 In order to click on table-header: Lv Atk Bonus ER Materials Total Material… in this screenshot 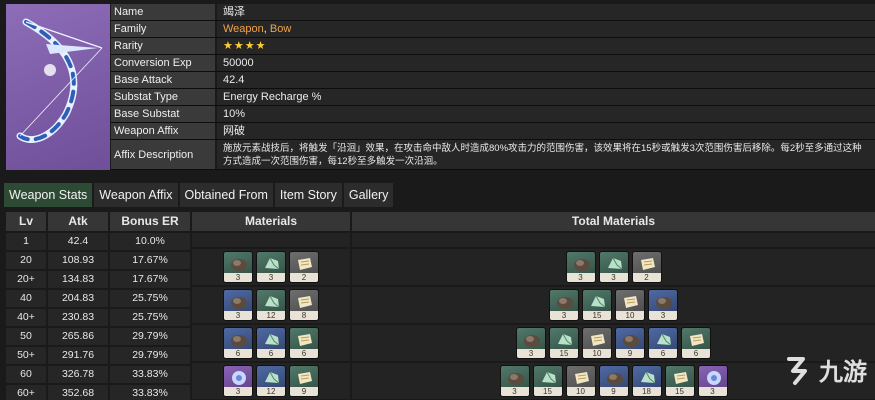, I will do `click(440, 221)`.